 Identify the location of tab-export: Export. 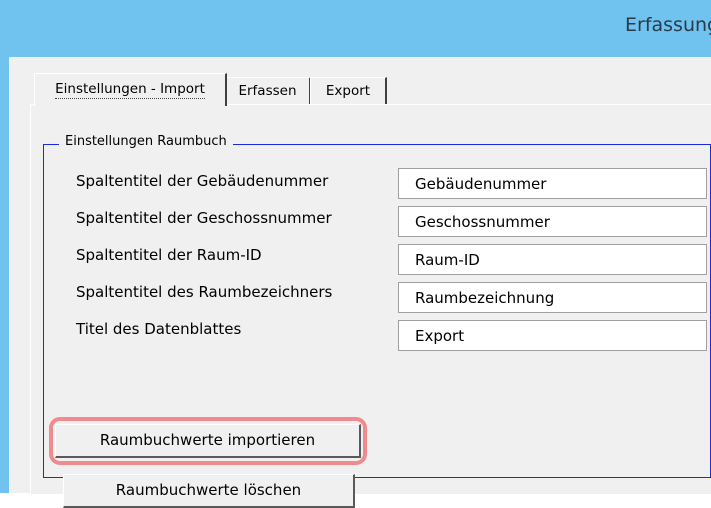
(348, 90).